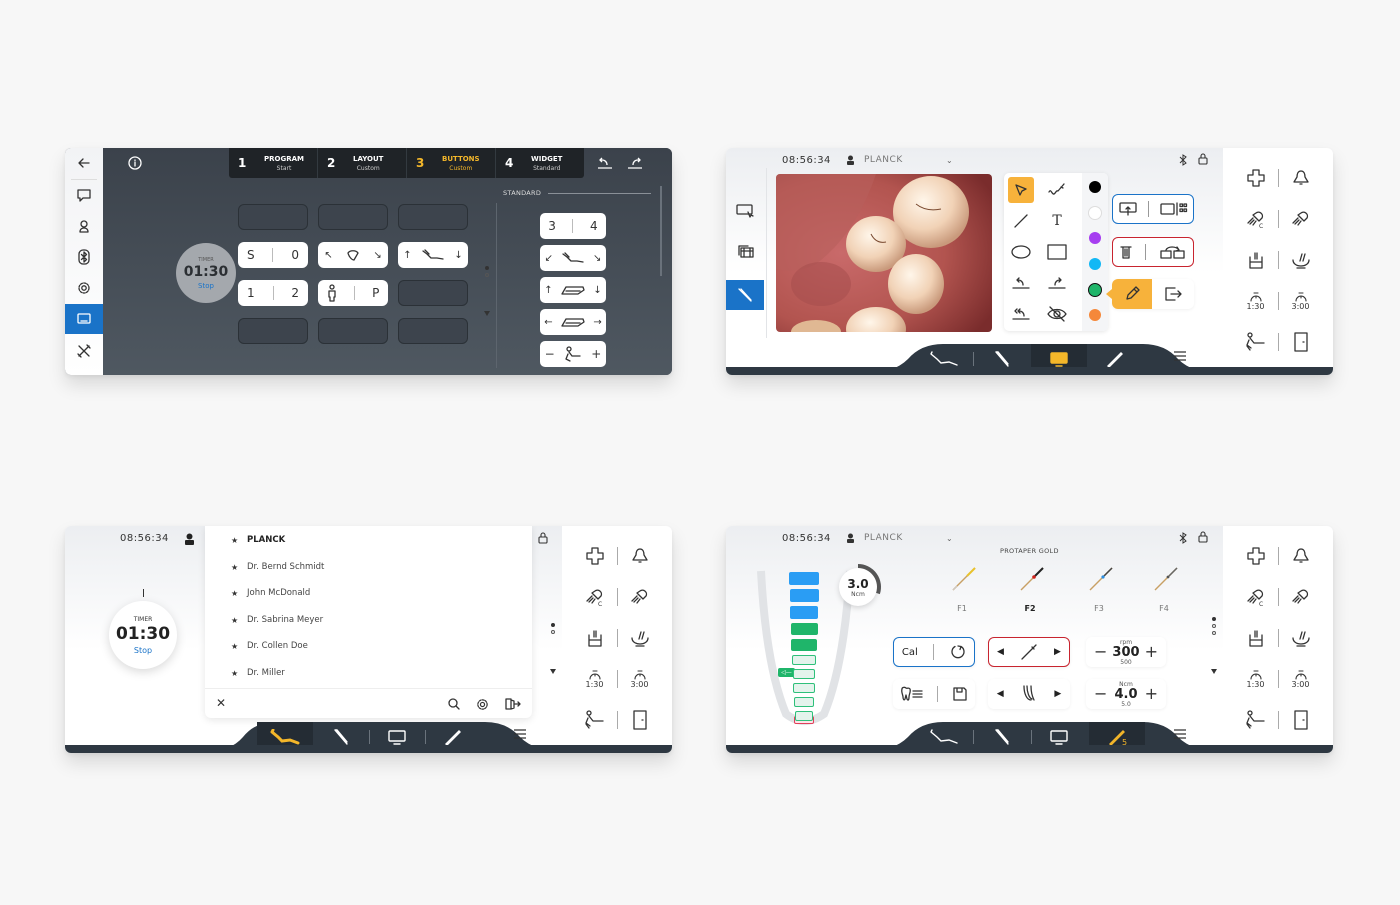 The width and height of the screenshot is (1400, 905). I want to click on prev-file-button: ◀, so click(1000, 652).